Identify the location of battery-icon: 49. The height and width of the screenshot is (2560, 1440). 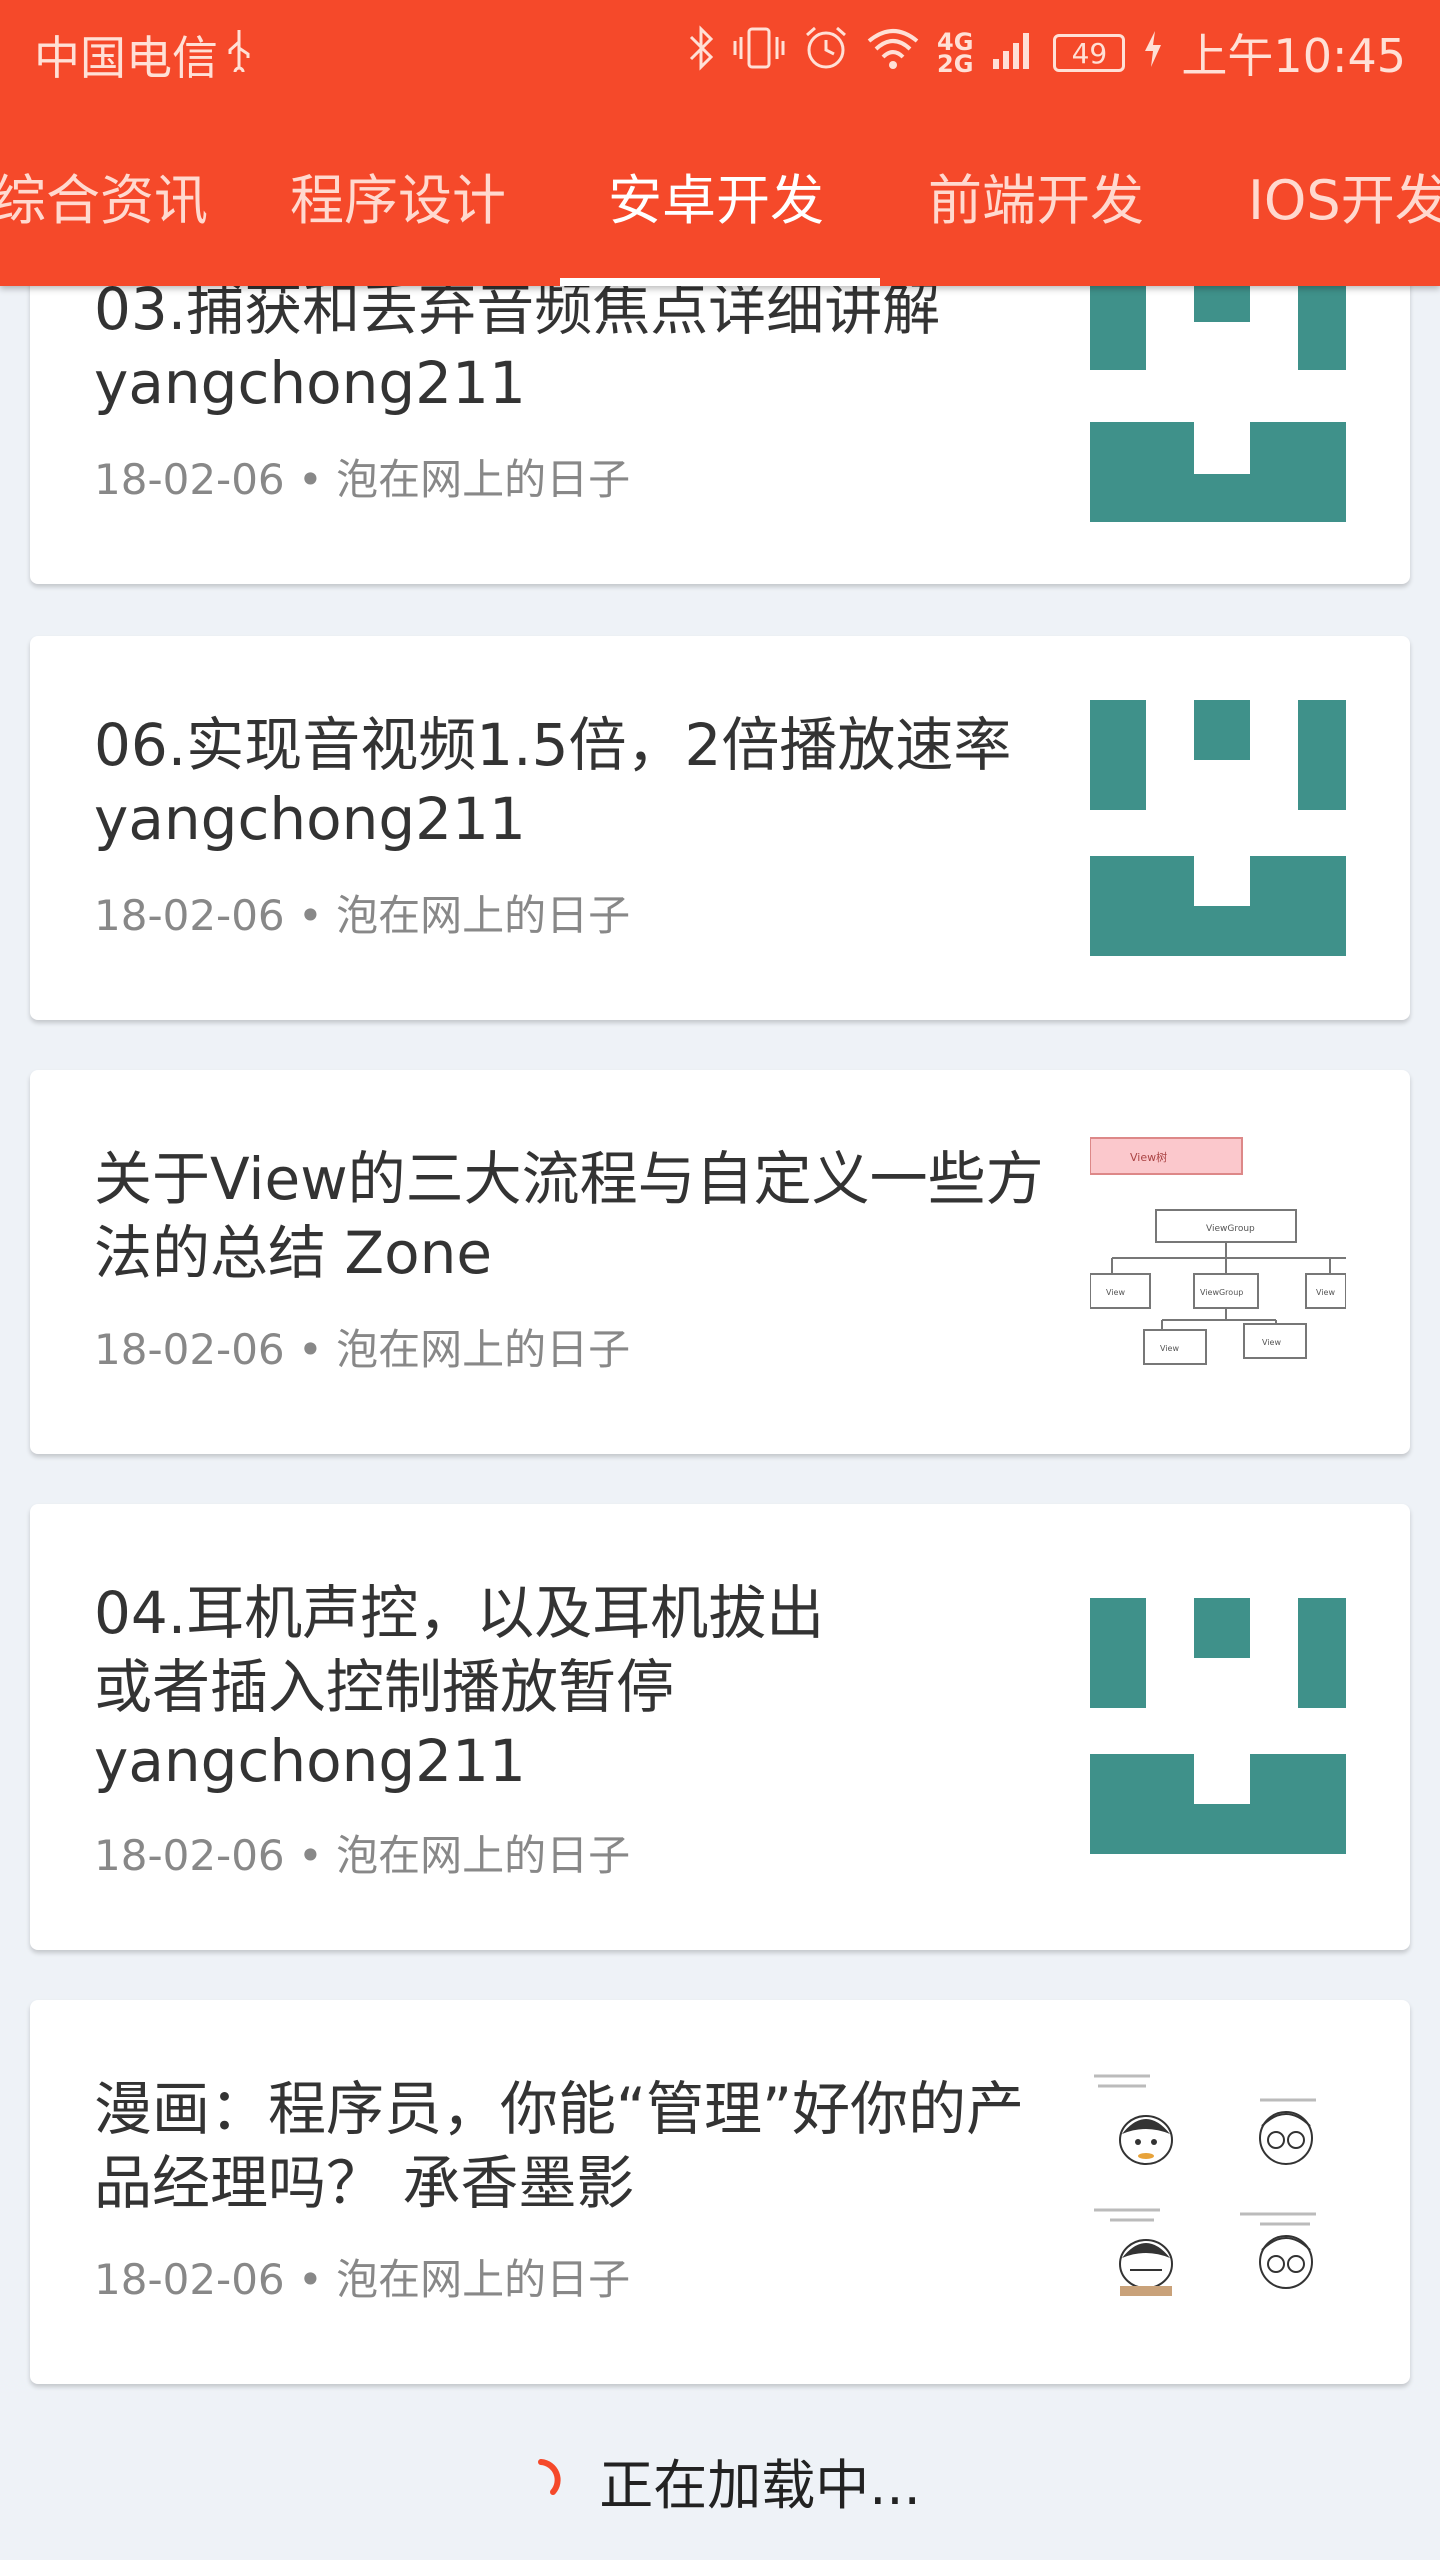
(1089, 53).